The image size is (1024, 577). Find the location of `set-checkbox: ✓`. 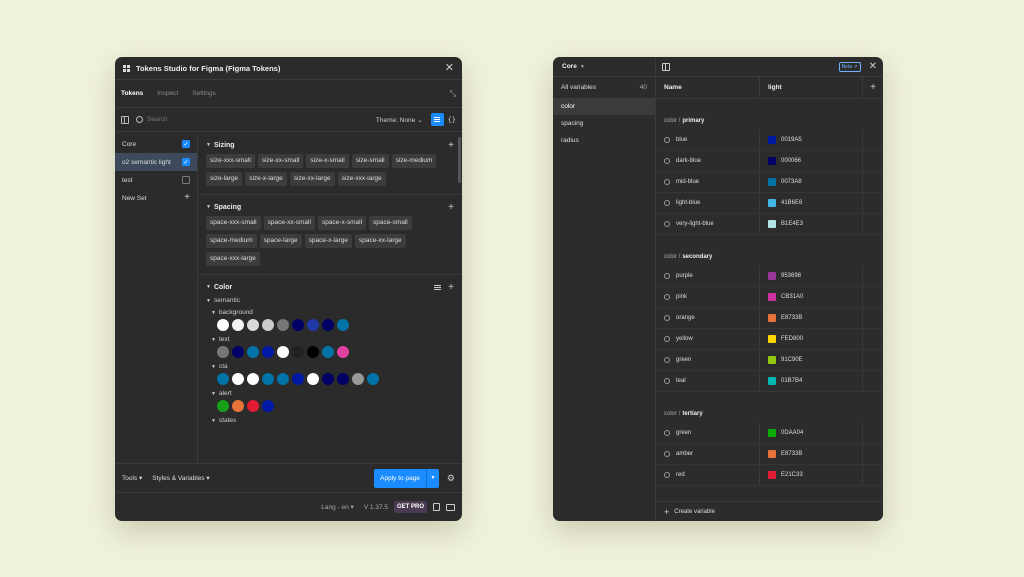

set-checkbox: ✓ is located at coordinates (186, 144).